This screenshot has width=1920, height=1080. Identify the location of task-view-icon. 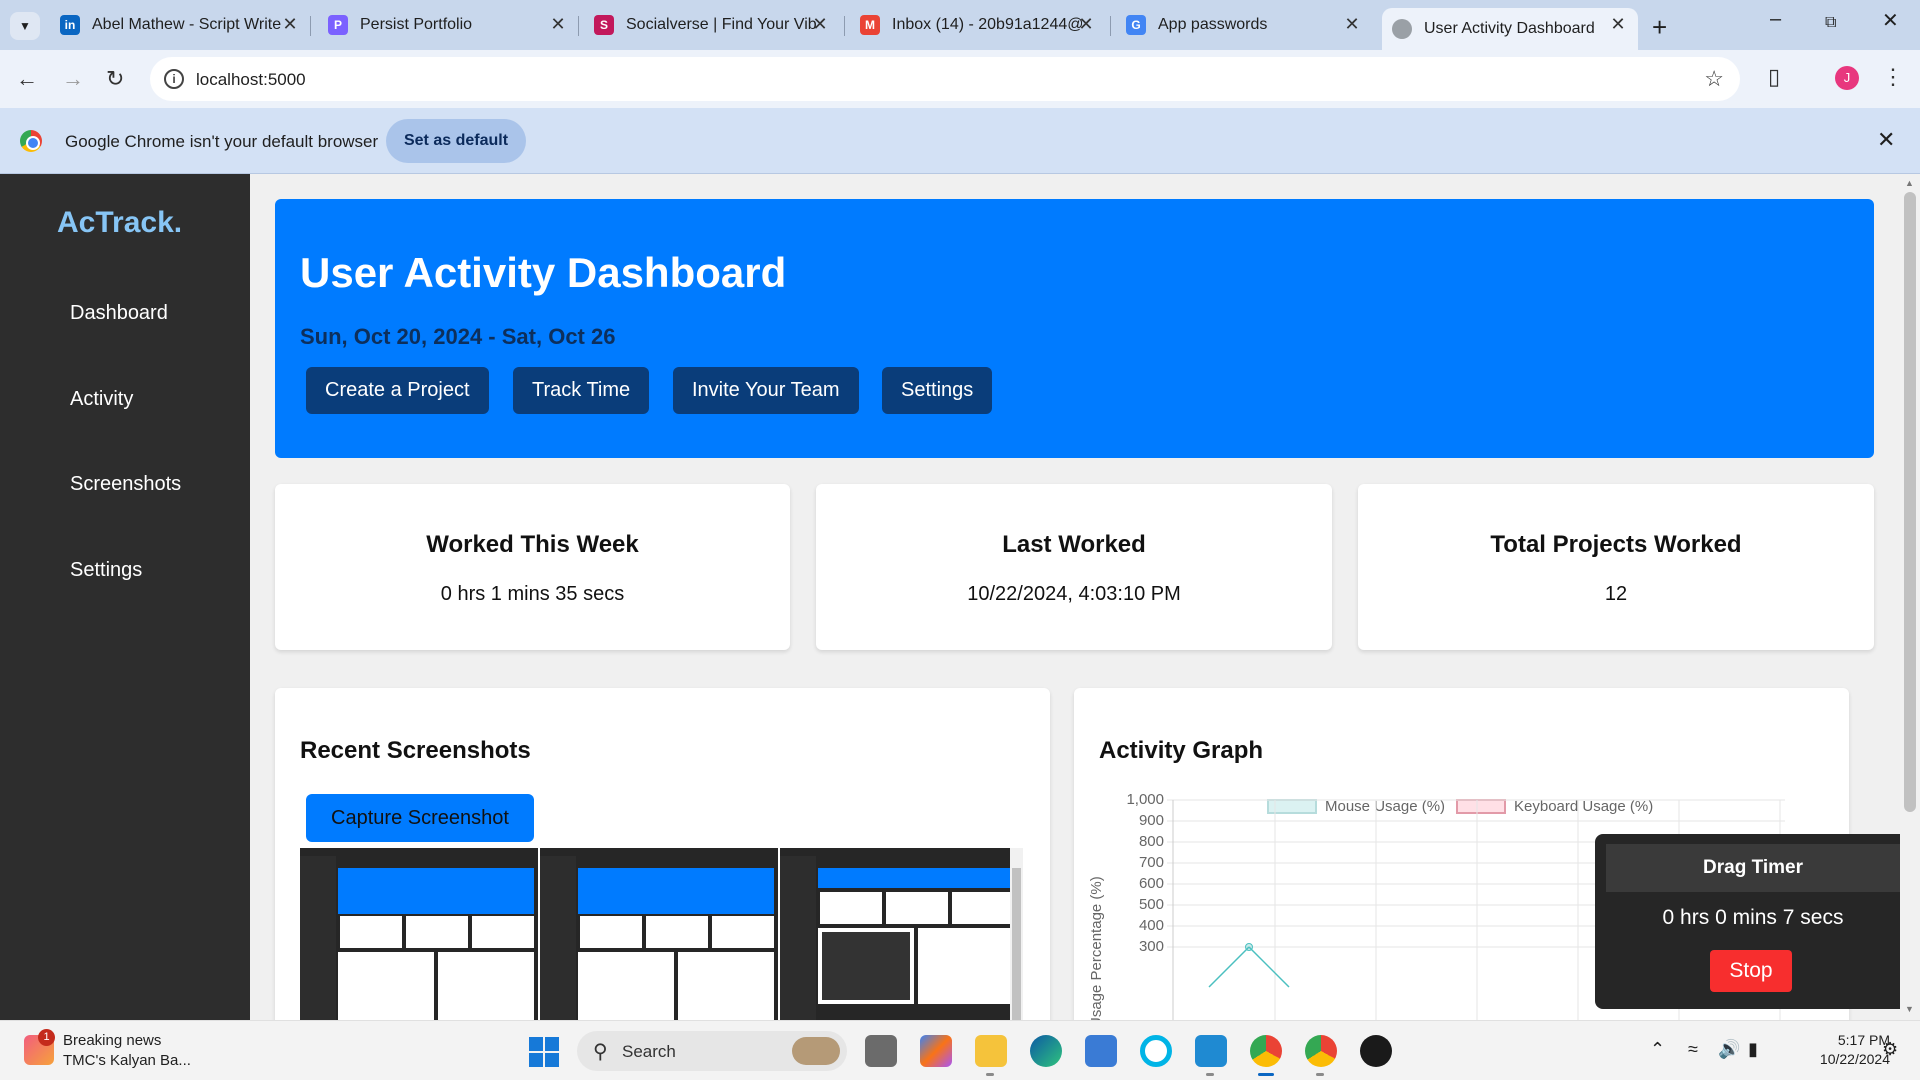
(881, 1051).